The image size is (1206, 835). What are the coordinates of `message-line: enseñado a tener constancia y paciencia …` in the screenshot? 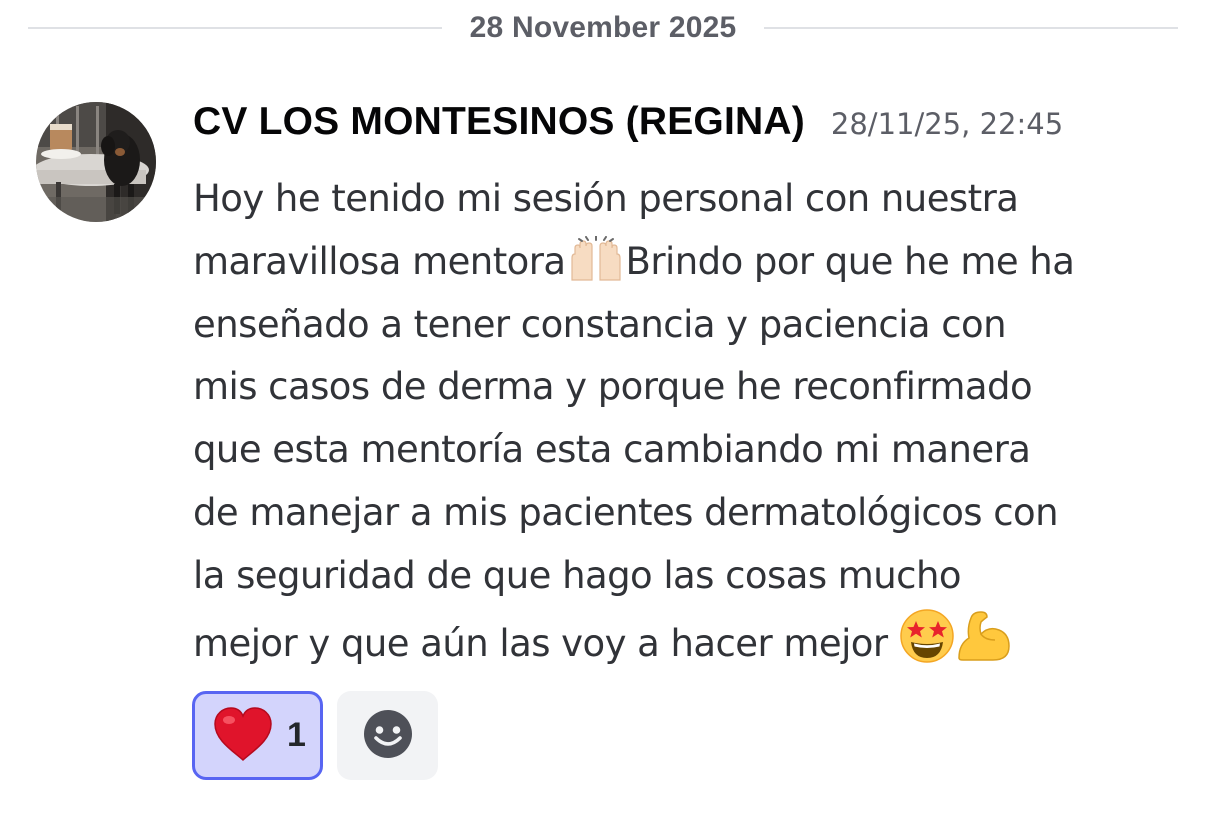 It's located at (600, 324).